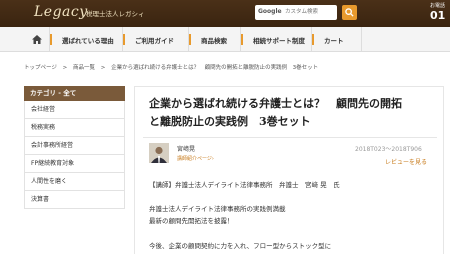 The image size is (450, 254). I want to click on nav-item-label: 商品検索, so click(214, 40).